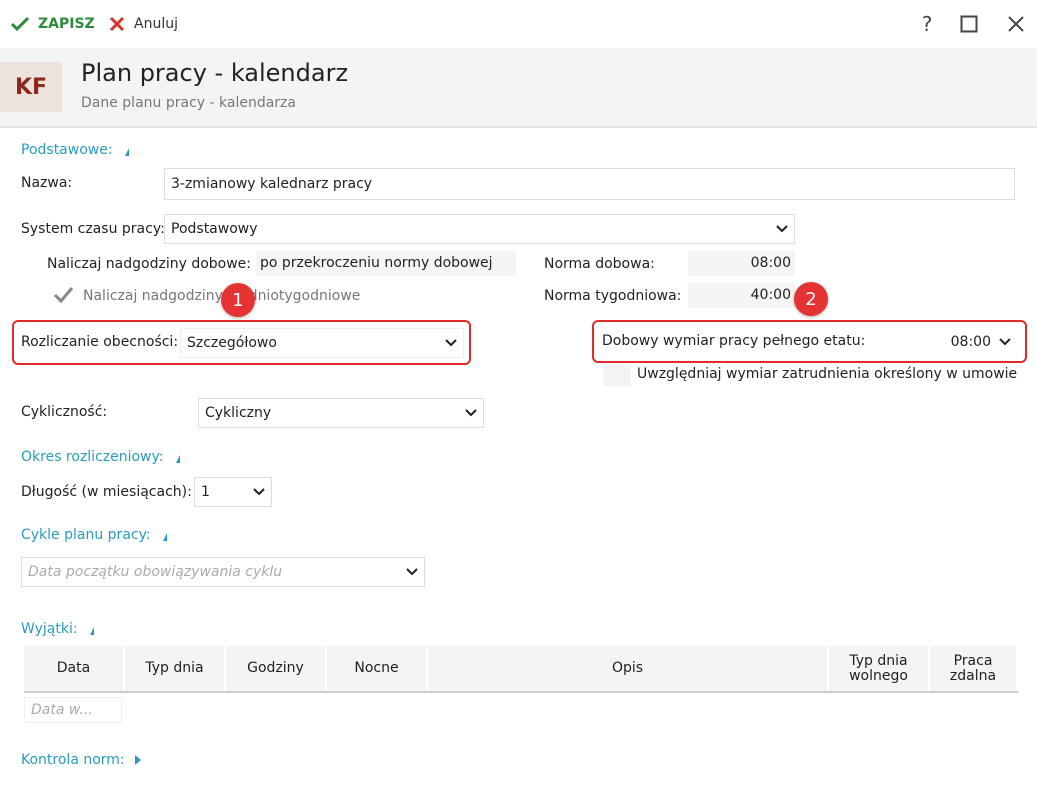  Describe the element at coordinates (64, 412) in the screenshot. I see `cyclic-label: Cykliczność:` at that location.